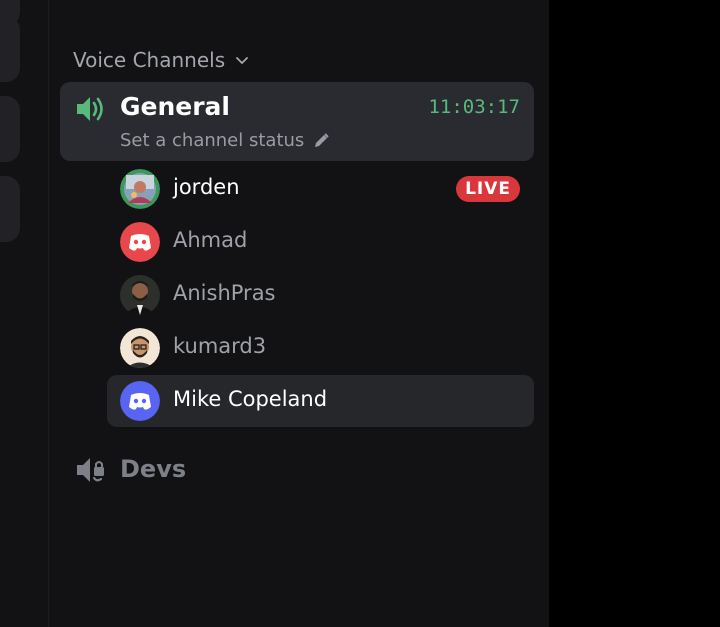  Describe the element at coordinates (90, 109) in the screenshot. I see `speaker-icon` at that location.